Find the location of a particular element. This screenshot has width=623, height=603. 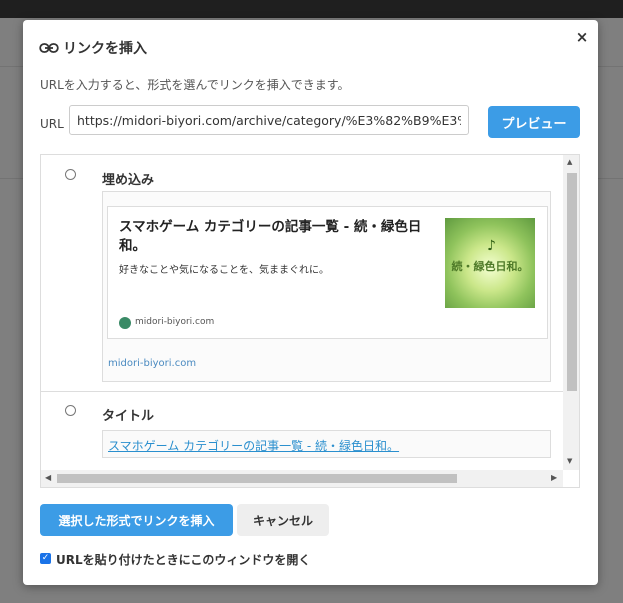

horizontal-scrollbar: ◀ ▶ is located at coordinates (302, 478).